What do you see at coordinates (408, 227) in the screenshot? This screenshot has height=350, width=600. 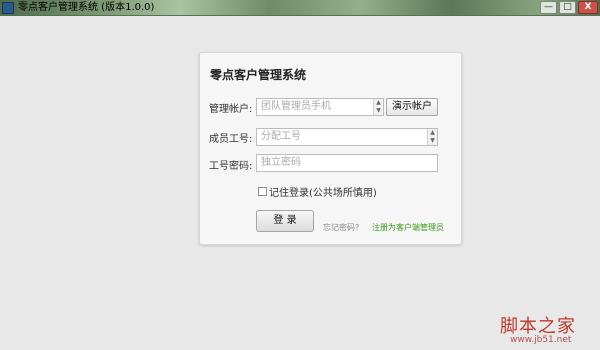 I see `register-admin-link: 注册为客户端管理员` at bounding box center [408, 227].